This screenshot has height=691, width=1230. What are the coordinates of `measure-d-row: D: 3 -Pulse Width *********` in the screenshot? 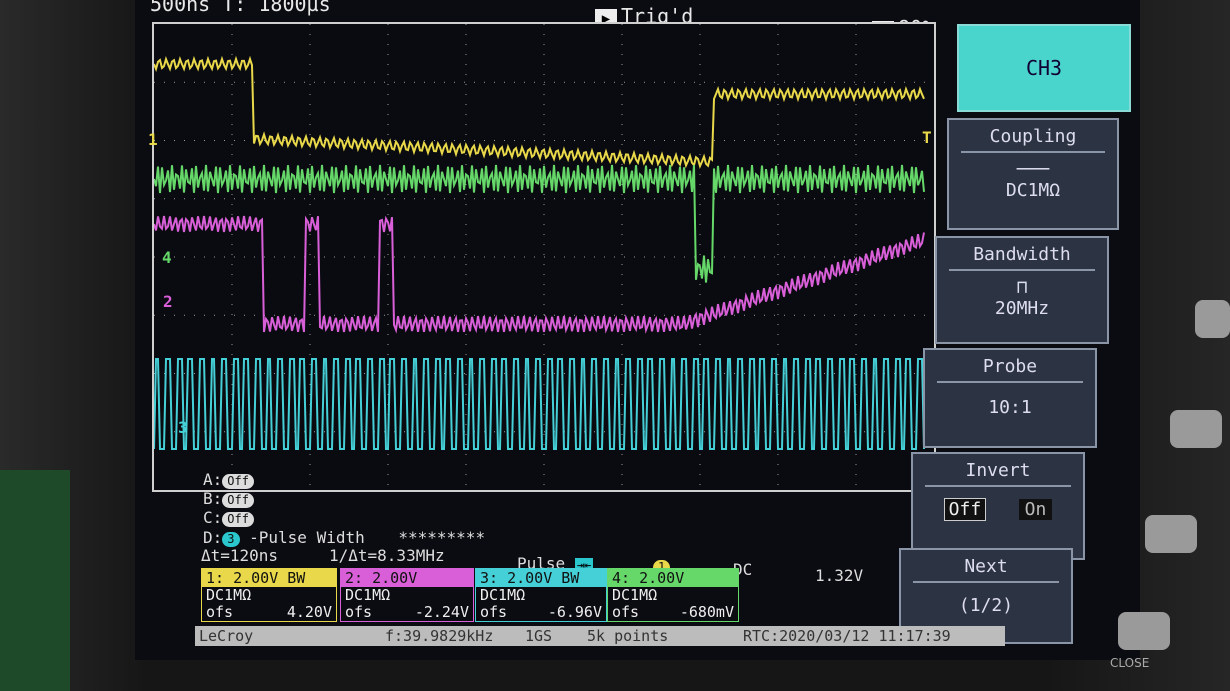 It's located at (344, 537).